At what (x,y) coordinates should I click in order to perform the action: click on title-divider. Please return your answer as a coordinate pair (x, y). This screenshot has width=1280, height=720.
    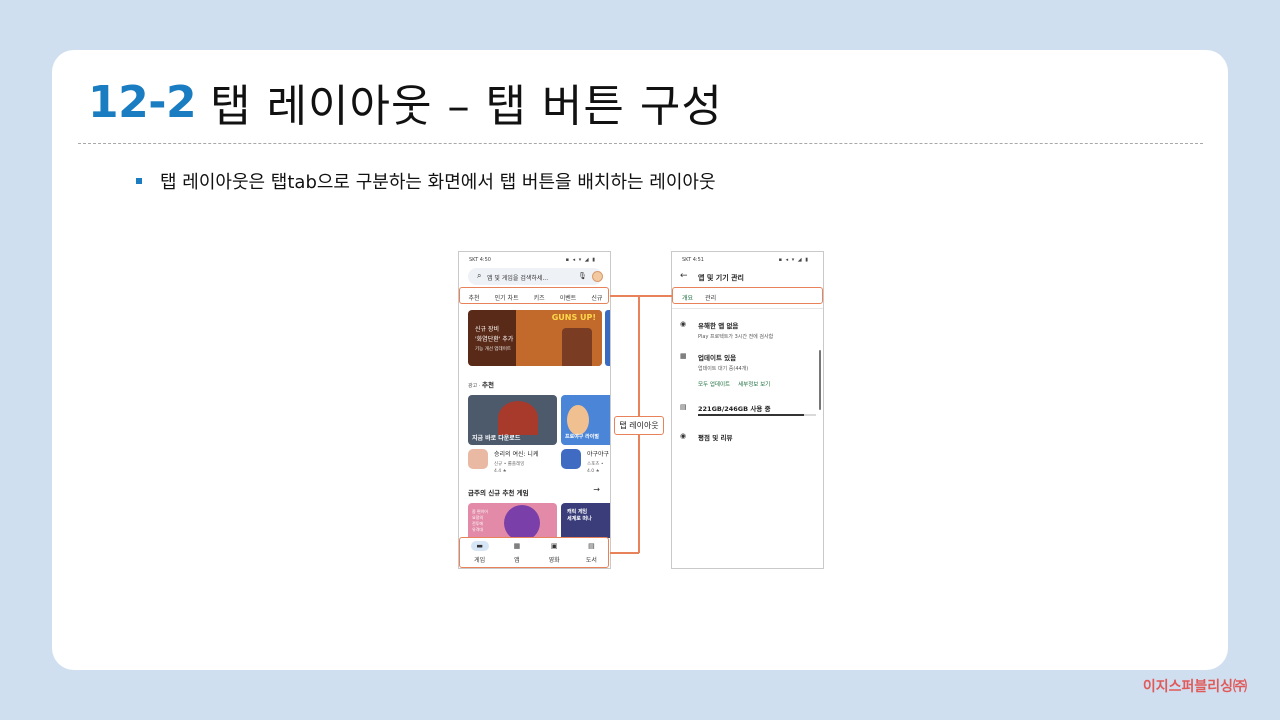
    Looking at the image, I should click on (640, 143).